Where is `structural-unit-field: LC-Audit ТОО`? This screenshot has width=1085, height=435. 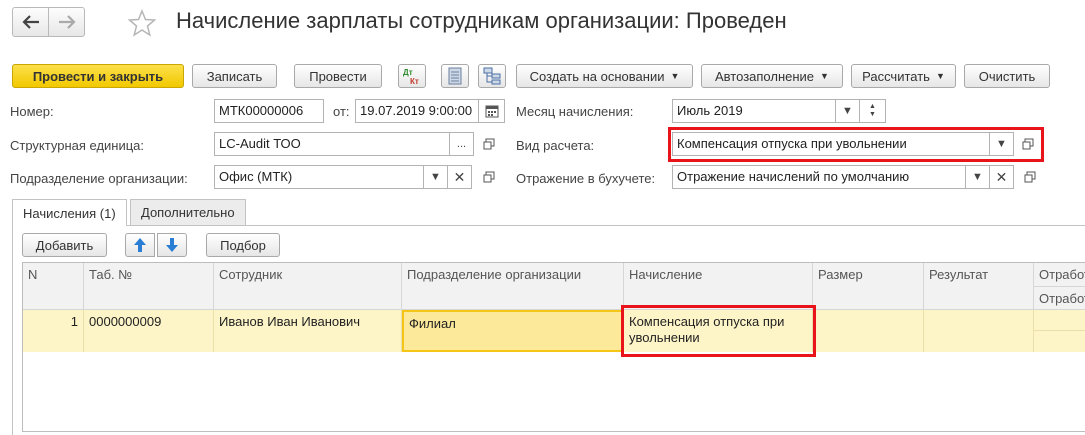
structural-unit-field: LC-Audit ТОО is located at coordinates (332, 144).